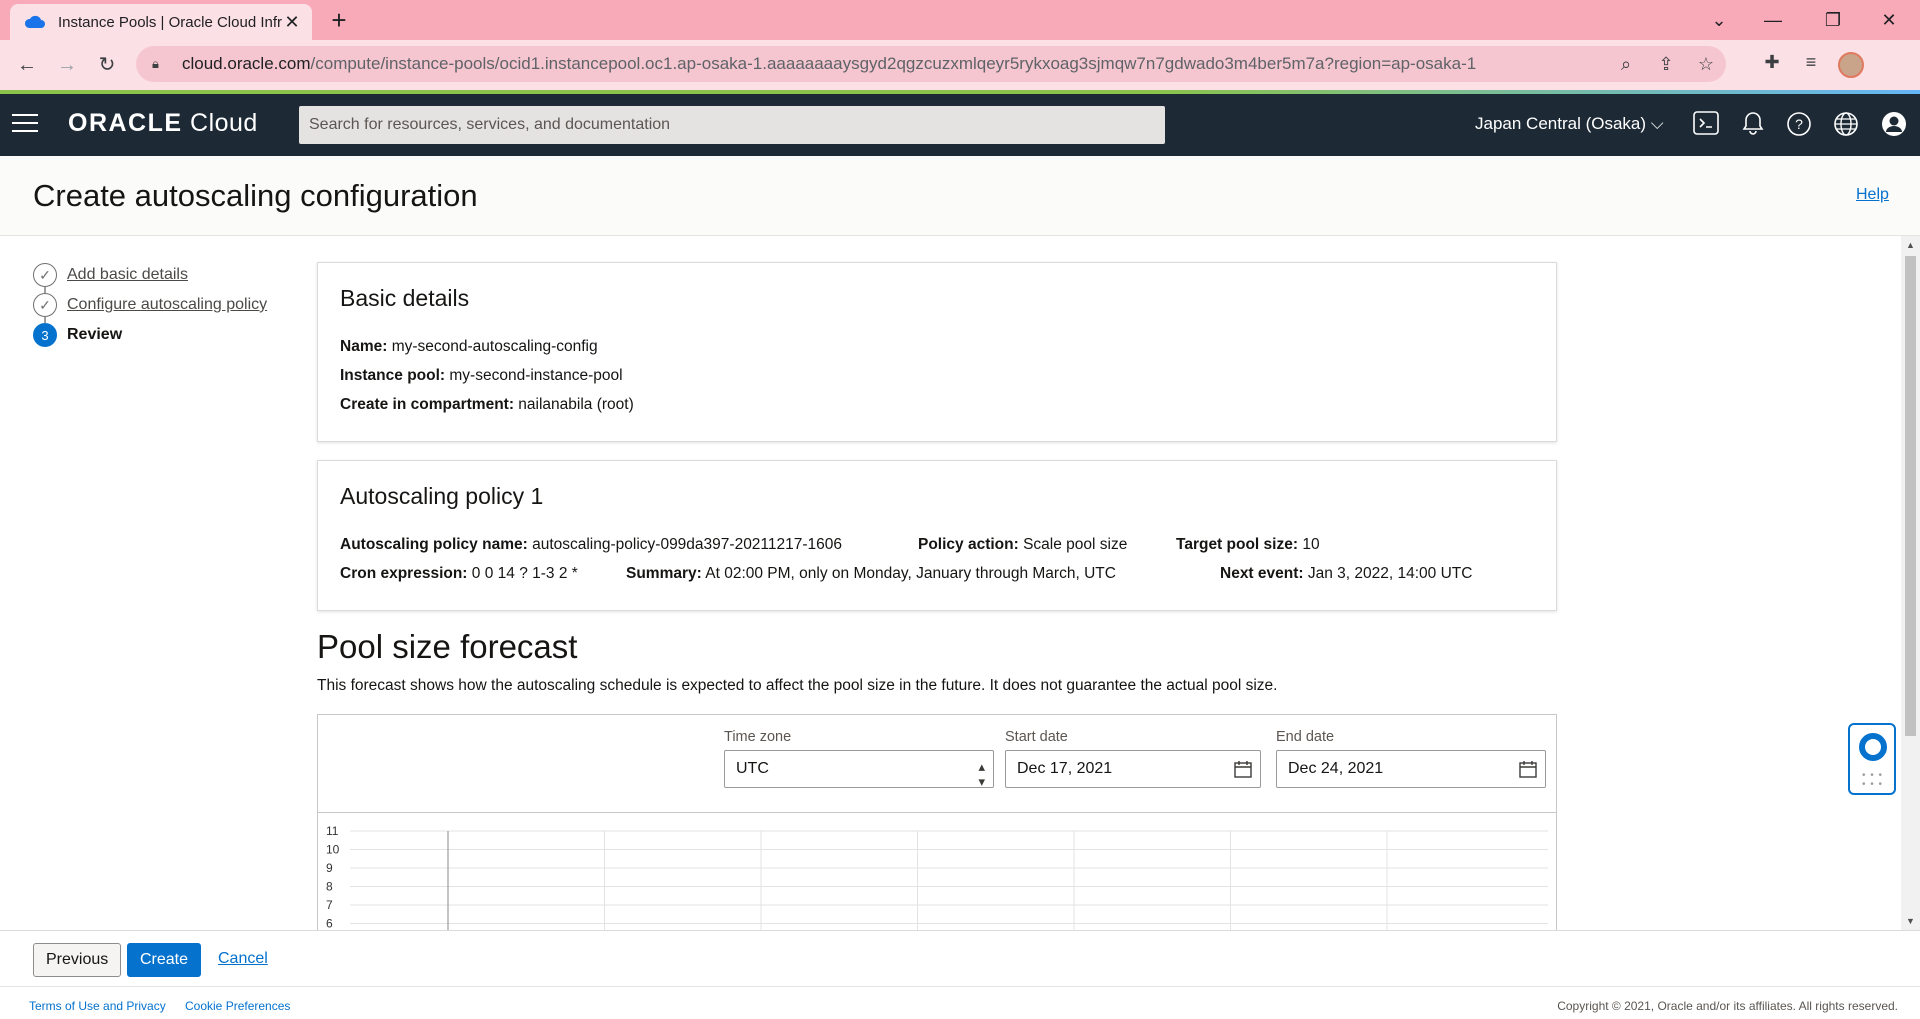 This screenshot has height=1019, width=1920. What do you see at coordinates (758, 737) in the screenshot?
I see `timezone-label: Time zone` at bounding box center [758, 737].